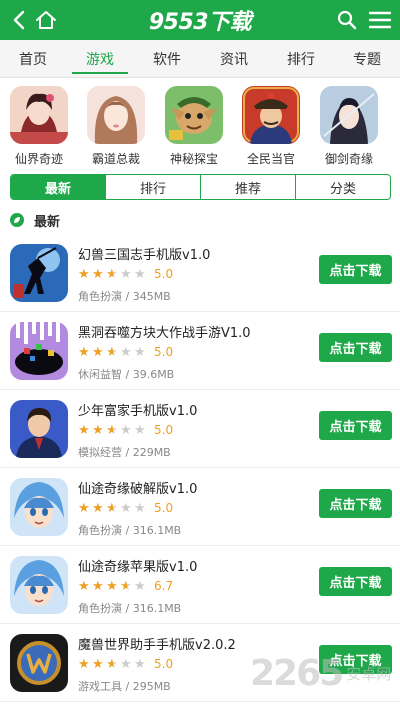  What do you see at coordinates (200, 429) in the screenshot?
I see `app-list-item: 少年富家手机版v1.0 ★ ★ ★ ★ ★ 5.0 模拟经营 / 229MB 点击下载` at bounding box center [200, 429].